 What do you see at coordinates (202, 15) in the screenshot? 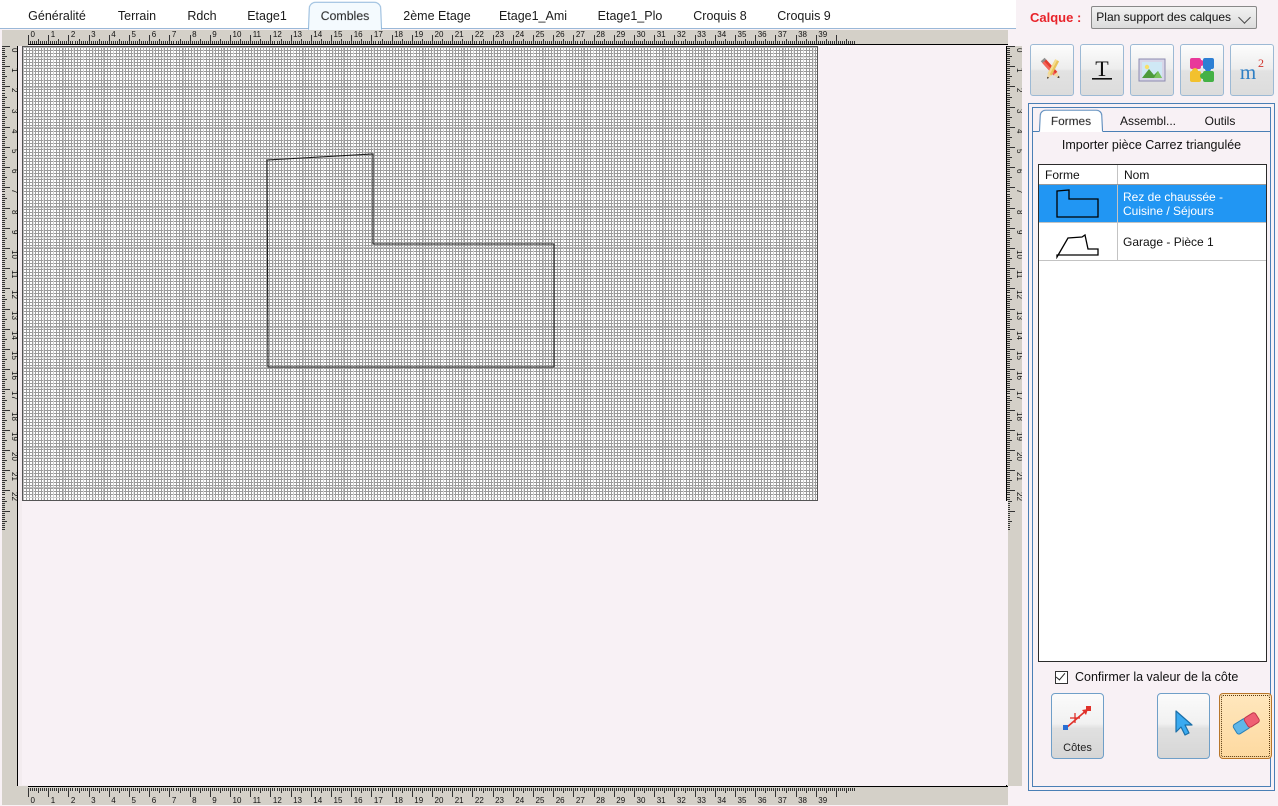
I see `document-tab-2: Rdch` at bounding box center [202, 15].